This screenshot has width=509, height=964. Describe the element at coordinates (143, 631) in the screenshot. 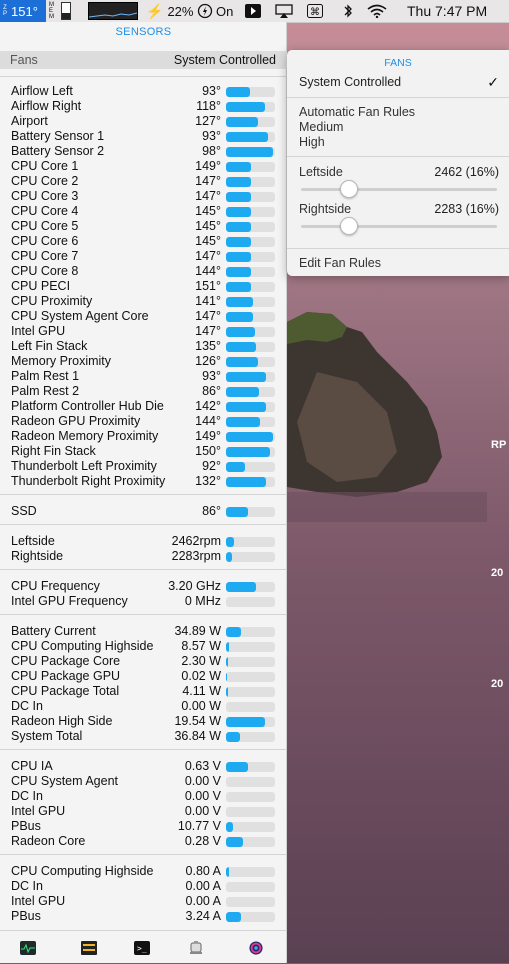

I see `sensor-row: Battery Current 34.89 W` at that location.